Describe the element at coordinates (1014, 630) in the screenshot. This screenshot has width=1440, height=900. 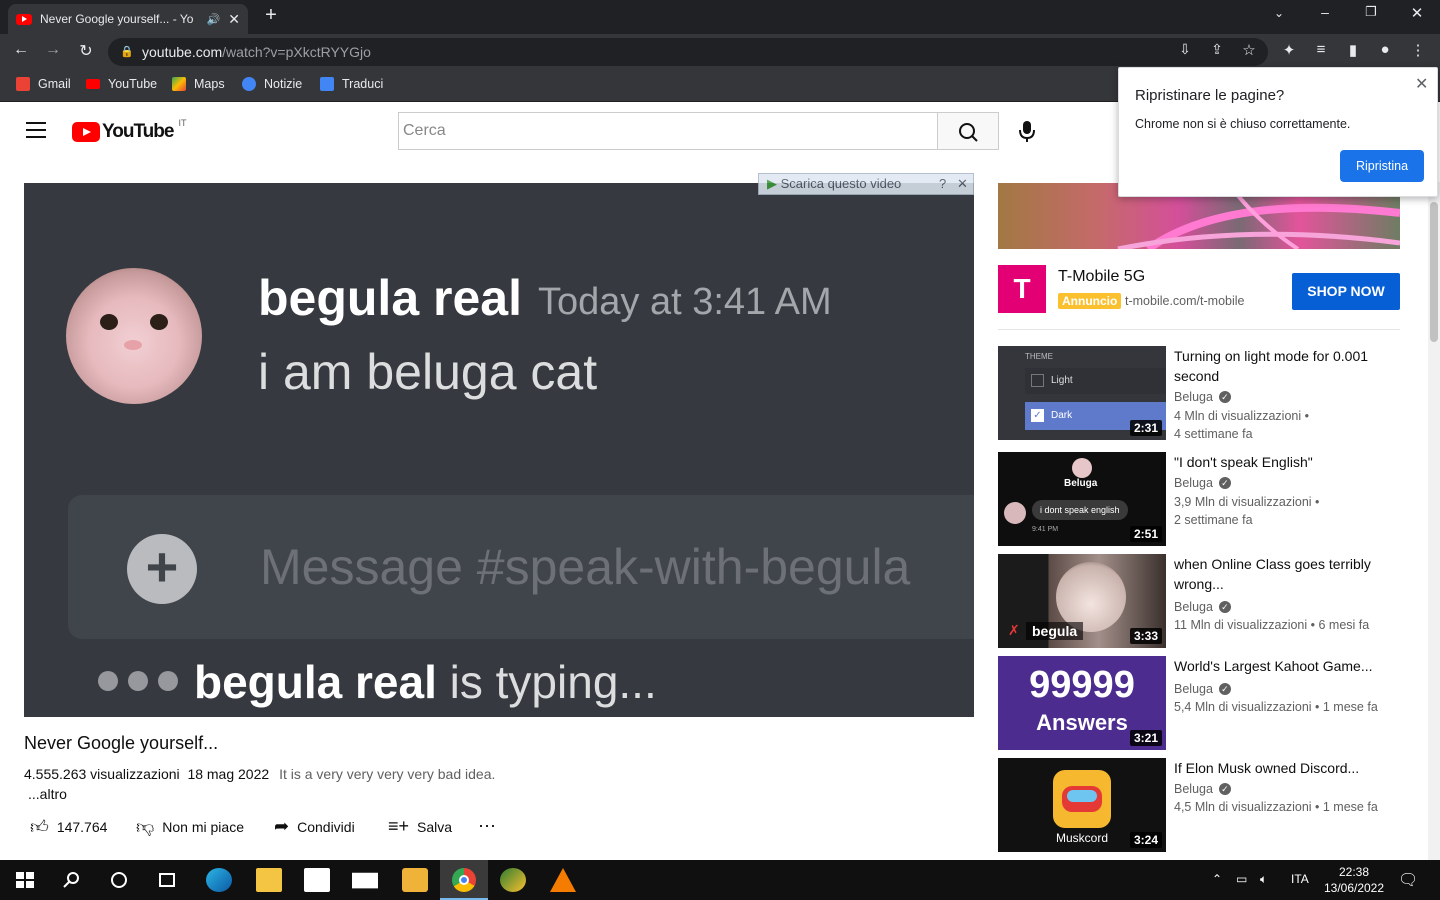
I see `muted-mic-icon: ✗` at that location.